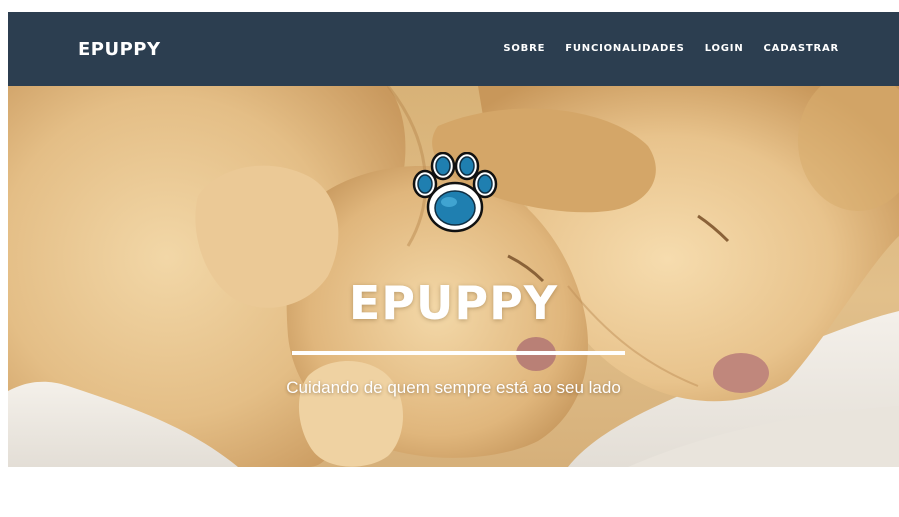  Describe the element at coordinates (624, 48) in the screenshot. I see `nav-link-funcionalidades: FUNCIONALIDADES` at that location.